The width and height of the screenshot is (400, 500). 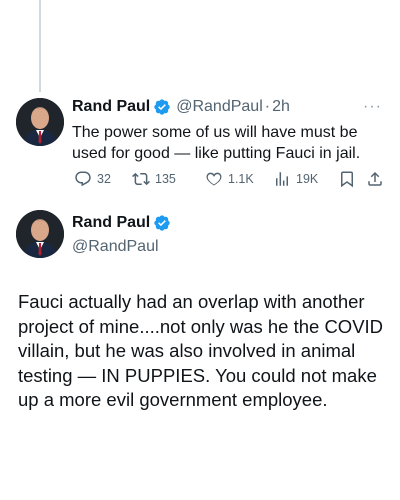 I want to click on author-name-row: Rand Paul, so click(x=121, y=223).